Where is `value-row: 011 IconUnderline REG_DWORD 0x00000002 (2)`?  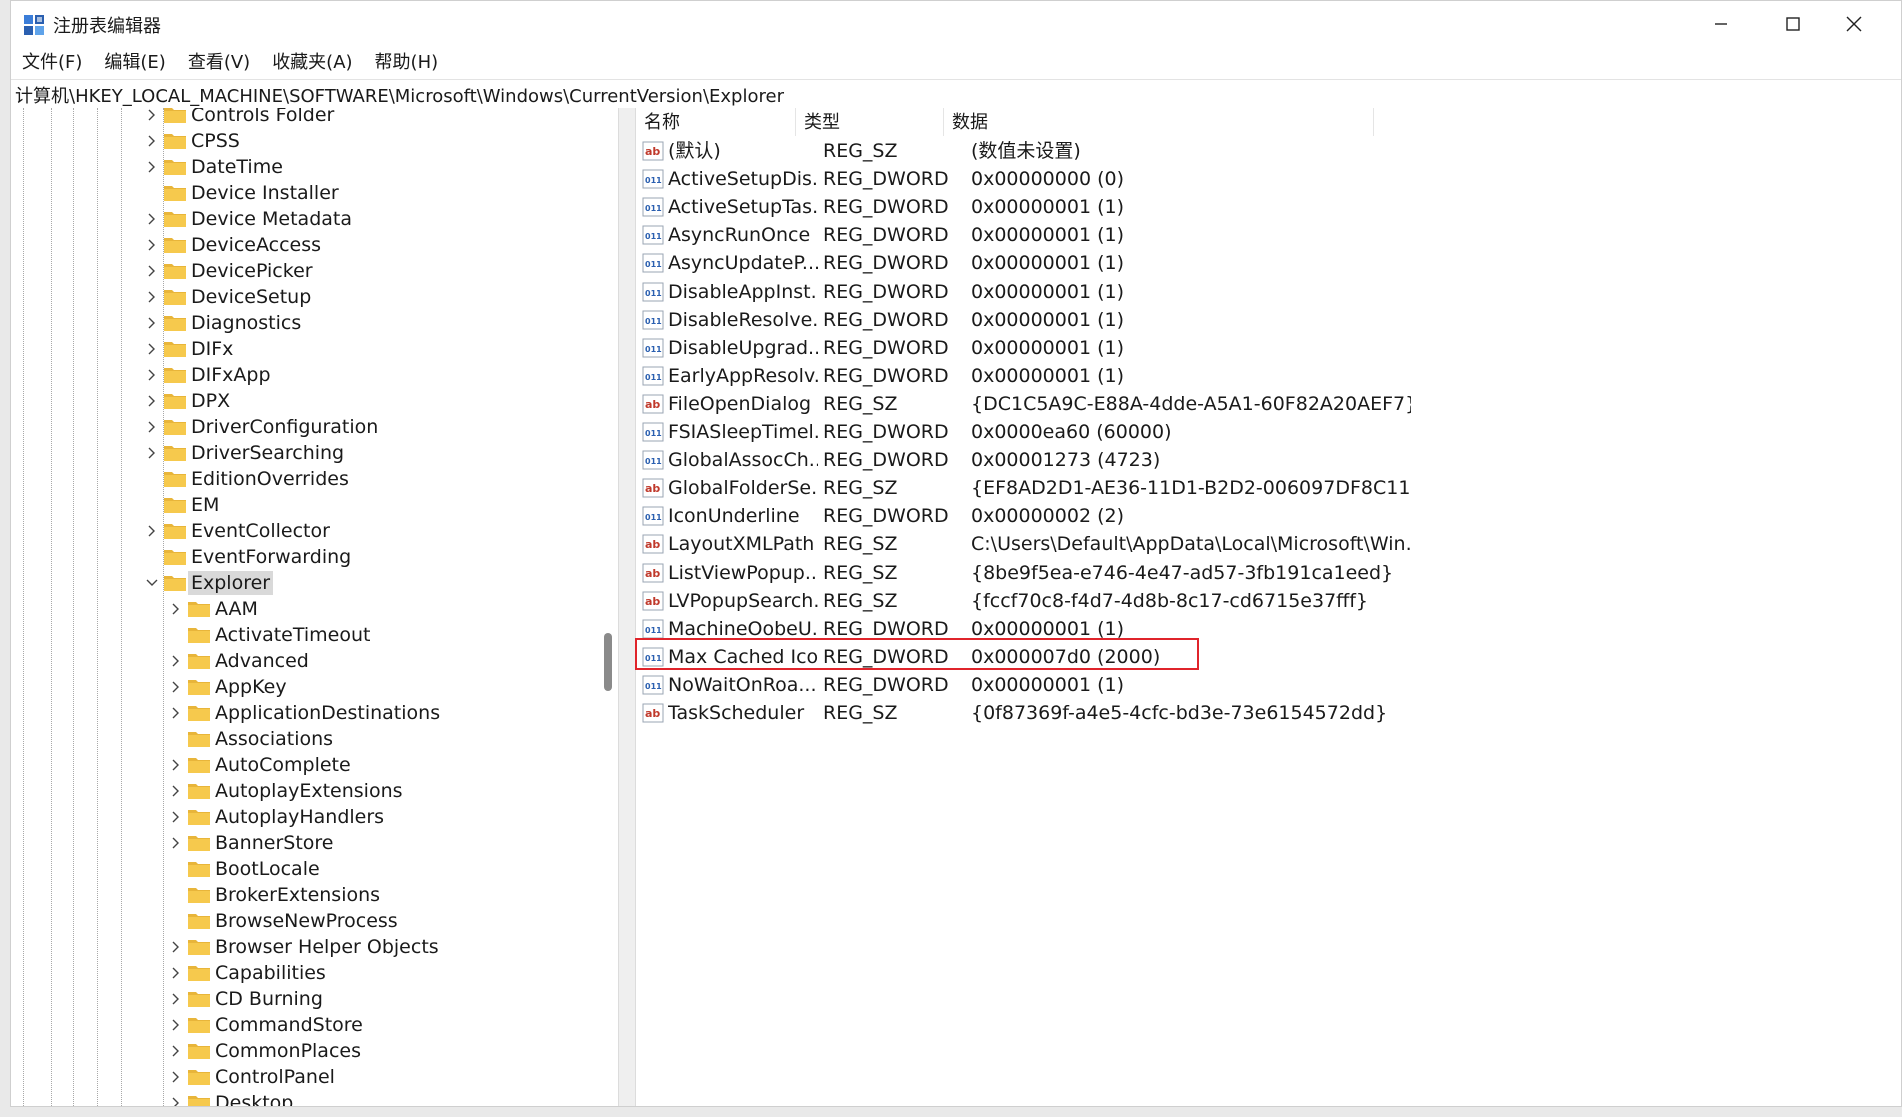 value-row: 011 IconUnderline REG_DWORD 0x00000002 (2) is located at coordinates (1266, 516).